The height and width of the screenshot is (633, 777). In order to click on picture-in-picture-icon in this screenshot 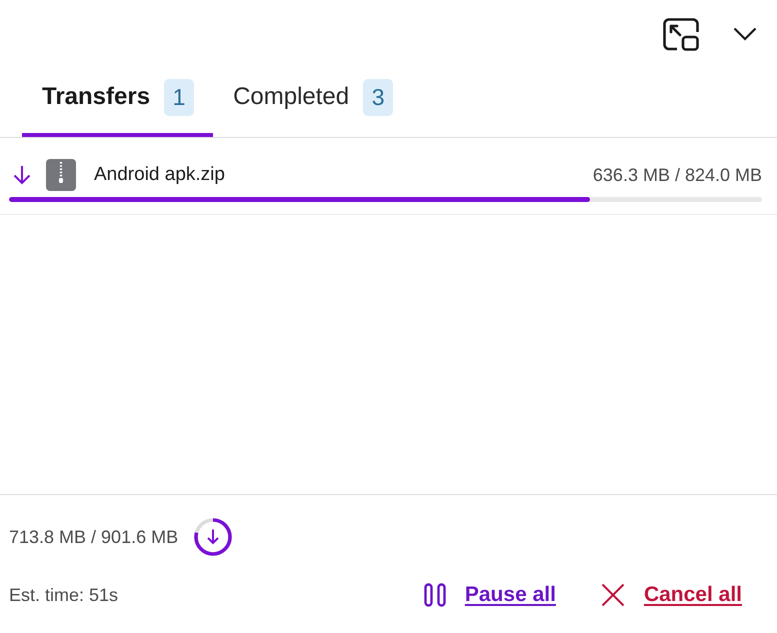, I will do `click(681, 34)`.